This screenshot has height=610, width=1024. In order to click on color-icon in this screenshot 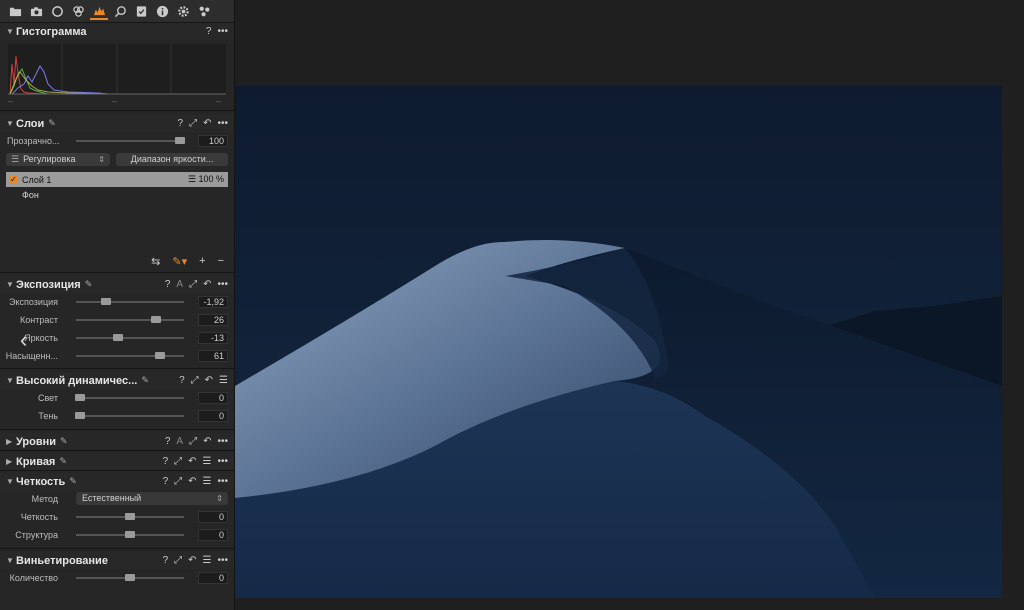, I will do `click(78, 11)`.